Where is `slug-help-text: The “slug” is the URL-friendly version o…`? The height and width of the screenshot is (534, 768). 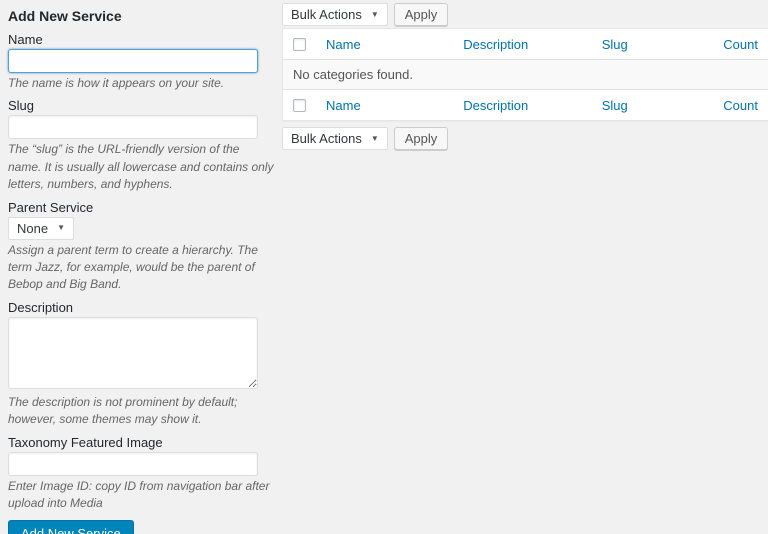
slug-help-text: The “slug” is the URL-friendly version o… is located at coordinates (141, 167).